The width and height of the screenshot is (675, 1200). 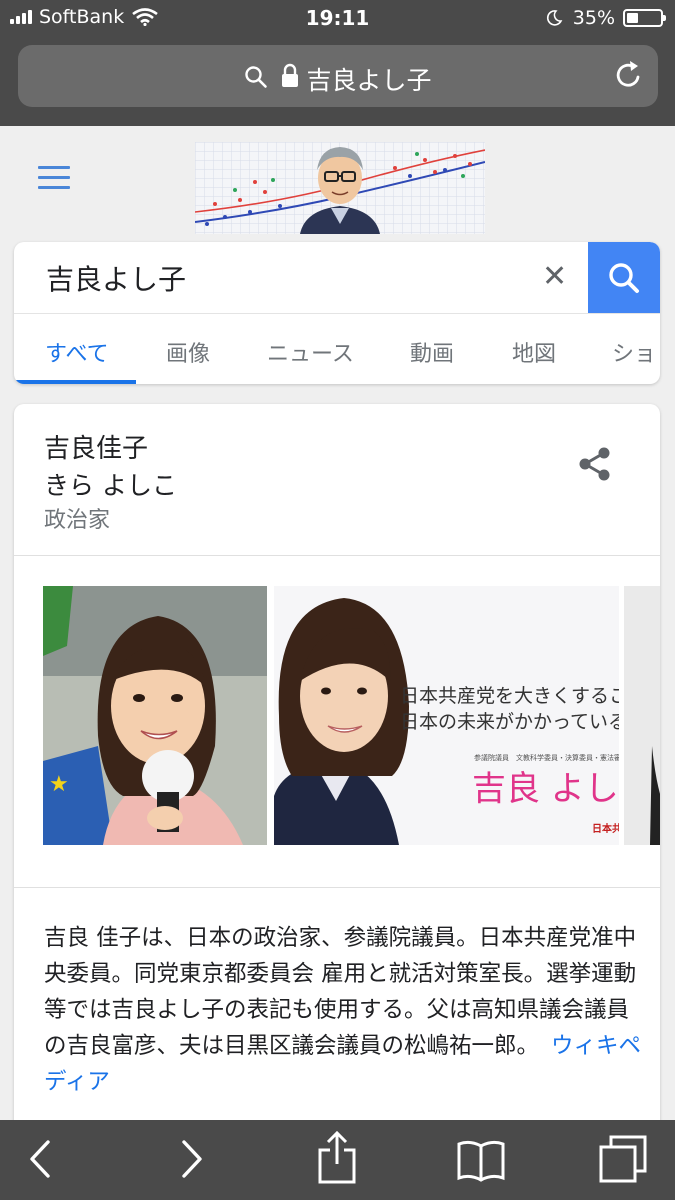 What do you see at coordinates (545, 789) in the screenshot?
I see `poster-name: 吉良 よし子` at bounding box center [545, 789].